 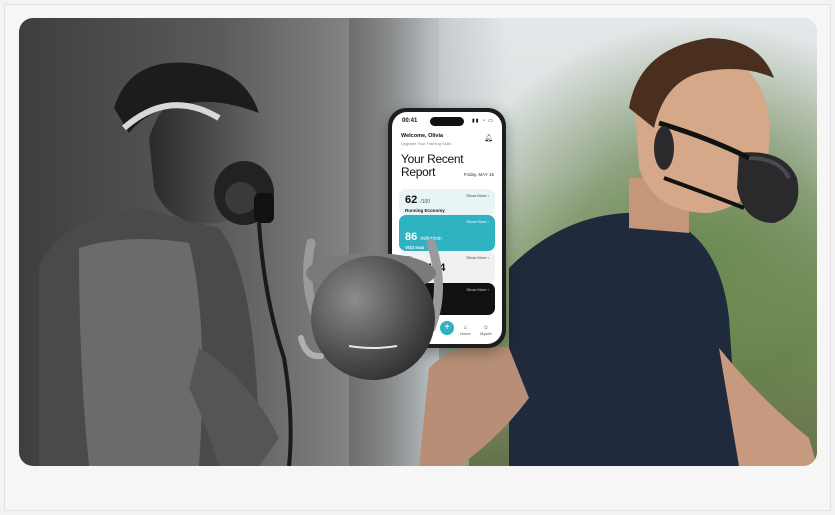 What do you see at coordinates (478, 174) in the screenshot?
I see `report-date: Friday, MAY 15` at bounding box center [478, 174].